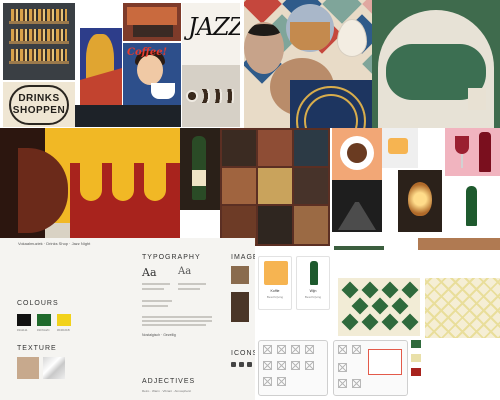 Image resolution: width=500 pixels, height=400 pixels. Describe the element at coordinates (185, 271) in the screenshot. I see `type-sample-secondary: Aa` at that location.